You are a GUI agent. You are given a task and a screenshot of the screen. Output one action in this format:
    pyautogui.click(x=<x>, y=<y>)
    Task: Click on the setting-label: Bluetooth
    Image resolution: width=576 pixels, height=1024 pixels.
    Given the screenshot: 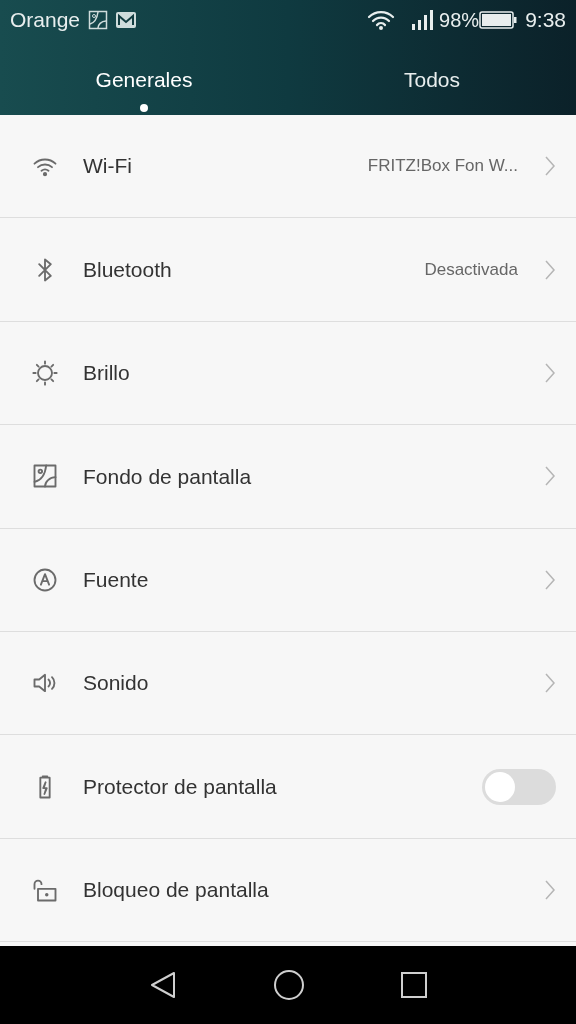 What is the action you would take?
    pyautogui.click(x=127, y=269)
    